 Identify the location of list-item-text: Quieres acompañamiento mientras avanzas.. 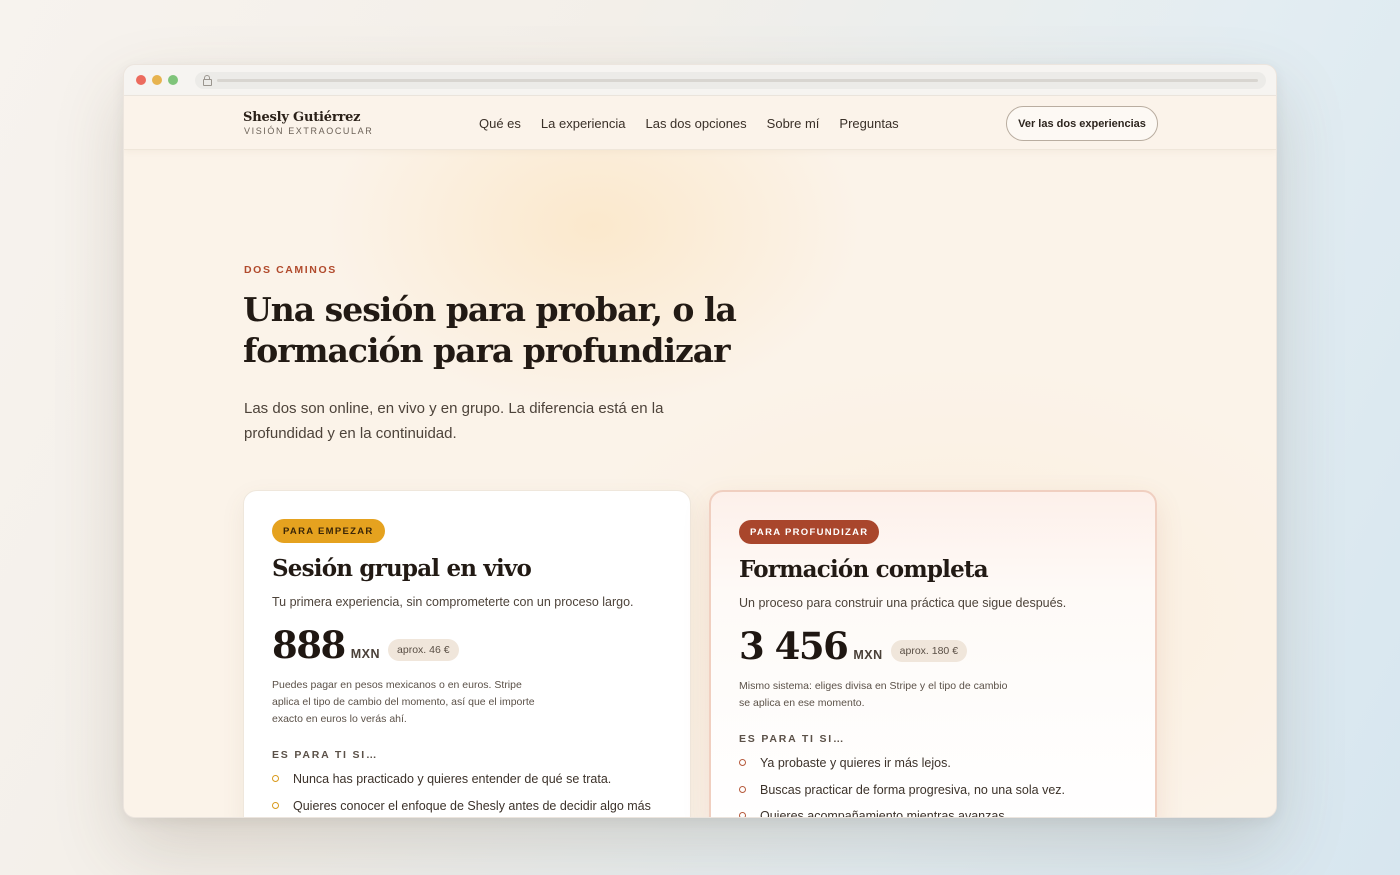
(884, 813).